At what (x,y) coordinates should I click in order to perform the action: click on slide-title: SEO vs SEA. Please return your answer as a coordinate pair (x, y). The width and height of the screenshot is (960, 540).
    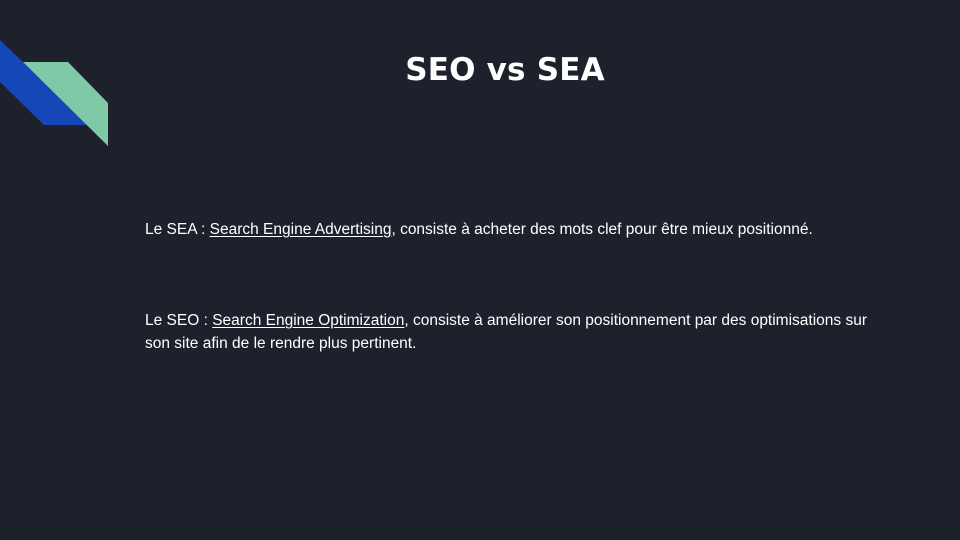
    Looking at the image, I should click on (505, 70).